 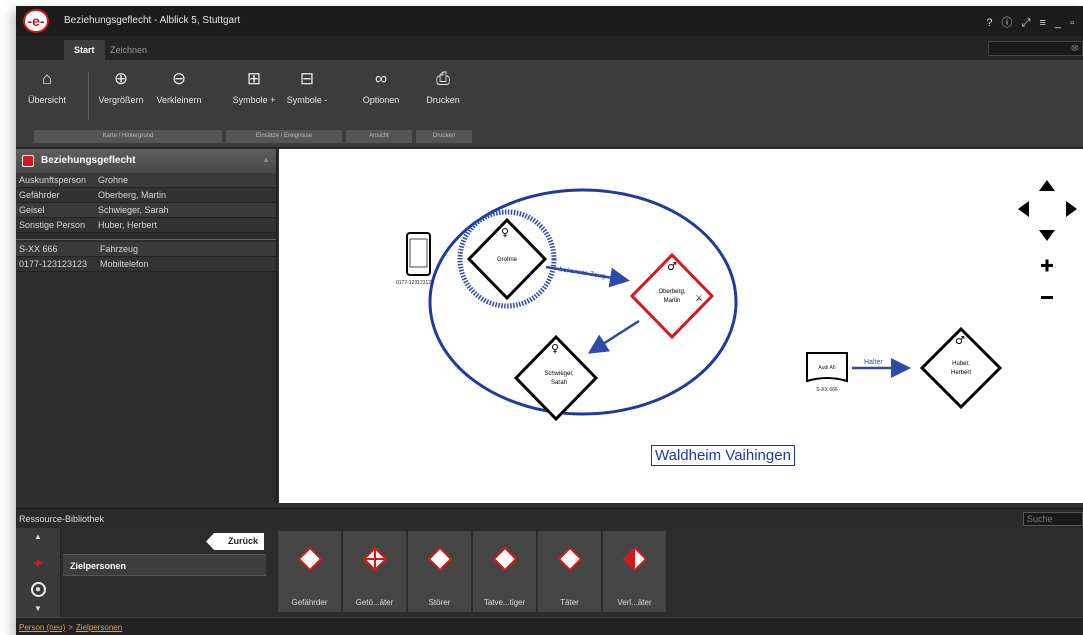 I want to click on tab-start: Start, so click(x=84, y=50).